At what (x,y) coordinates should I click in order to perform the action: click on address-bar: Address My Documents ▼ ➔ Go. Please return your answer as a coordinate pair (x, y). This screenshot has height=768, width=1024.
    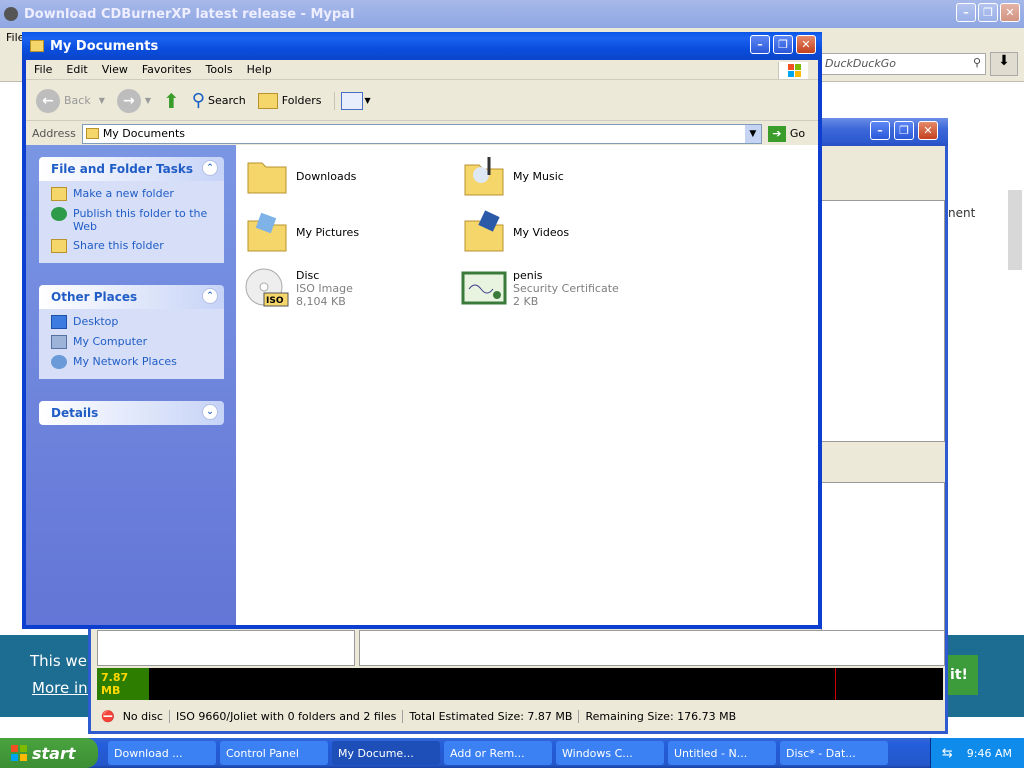
    Looking at the image, I should click on (422, 134).